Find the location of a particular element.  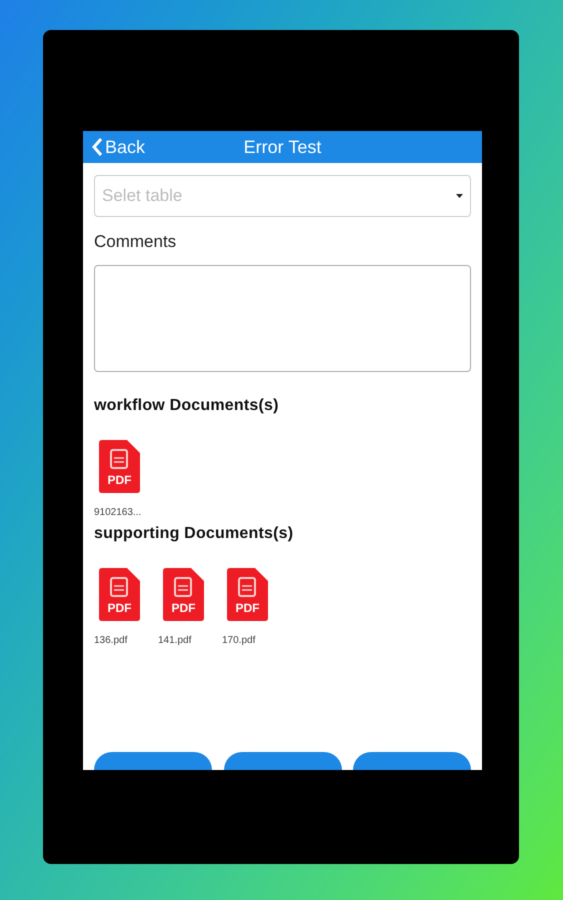

comments-label: Comments is located at coordinates (136, 242).